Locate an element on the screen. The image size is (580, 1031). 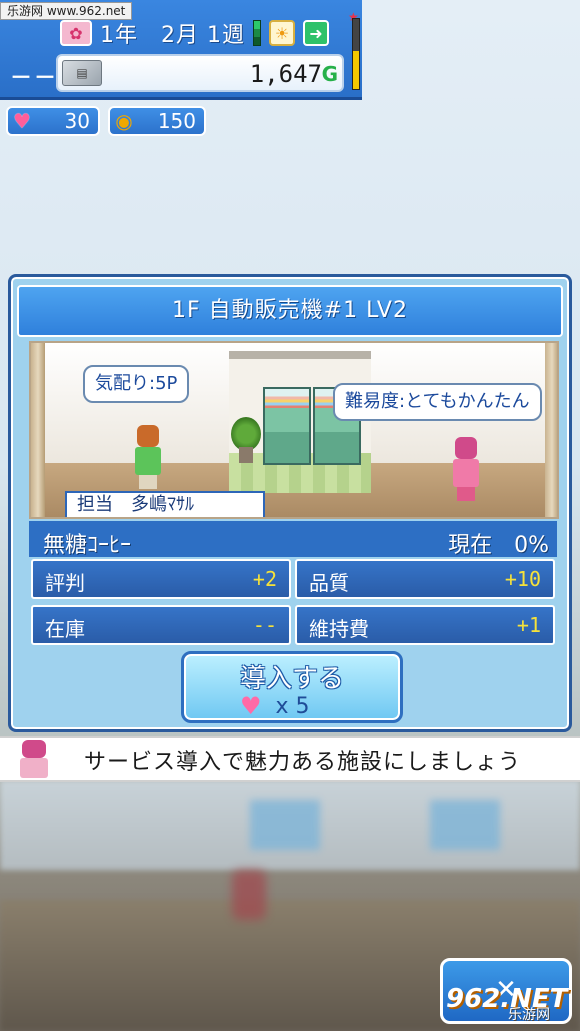
stat-reputation: 評判 +2 is located at coordinates (161, 579).